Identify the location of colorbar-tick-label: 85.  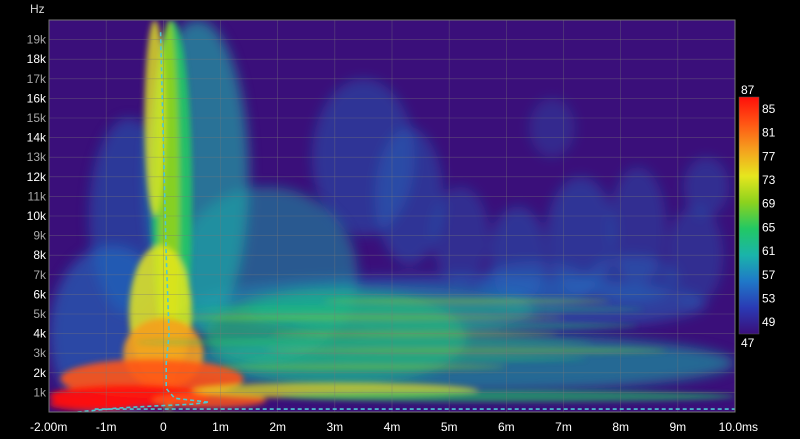
(769, 109).